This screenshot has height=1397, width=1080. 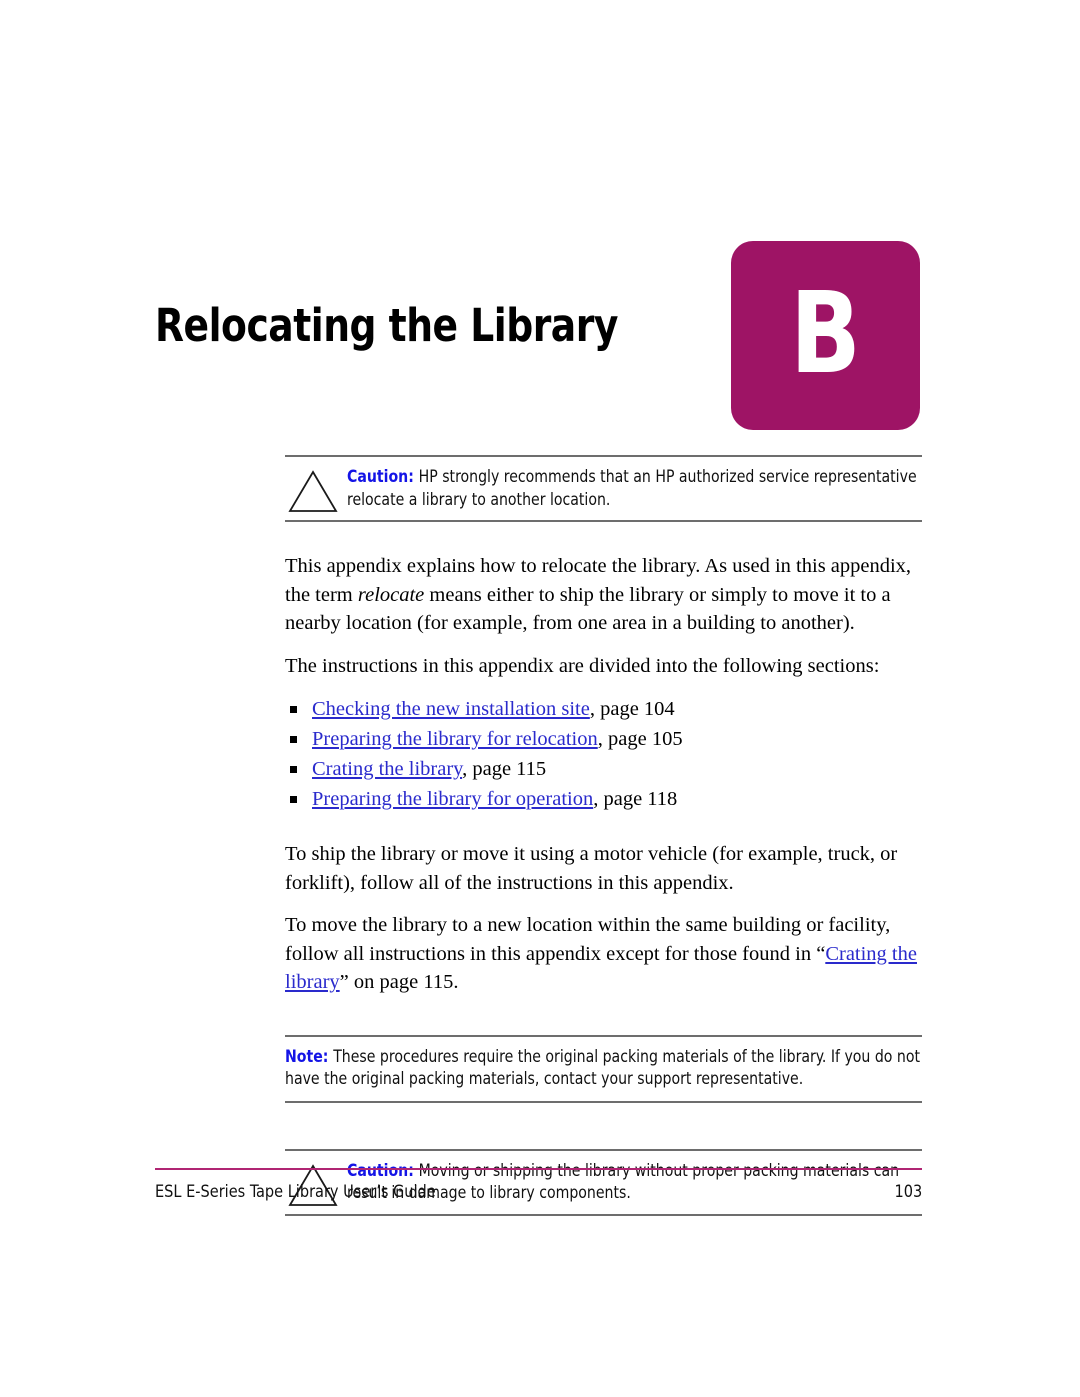 What do you see at coordinates (386, 325) in the screenshot?
I see `page-title: Relocating the Library` at bounding box center [386, 325].